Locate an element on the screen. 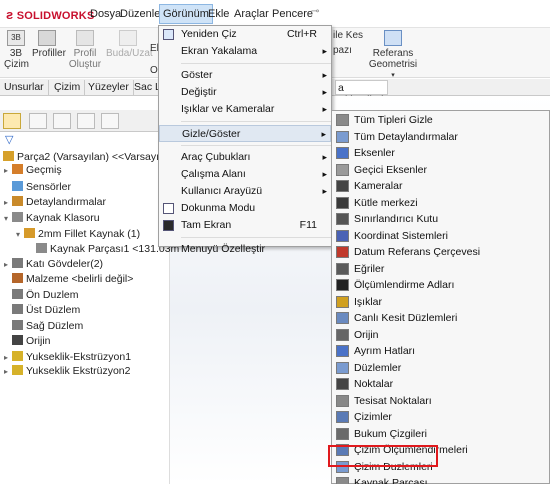  submenu-item: Datum Referans Çerçevesi is located at coordinates (440, 252).